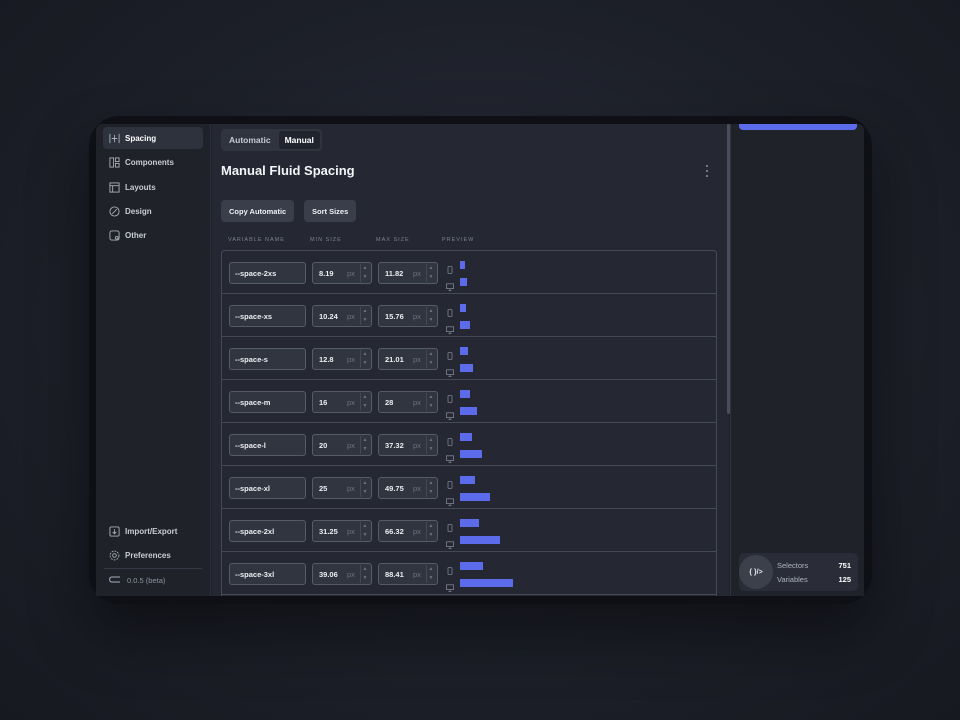  Describe the element at coordinates (299, 140) in the screenshot. I see `tab-manual: Manual` at that location.